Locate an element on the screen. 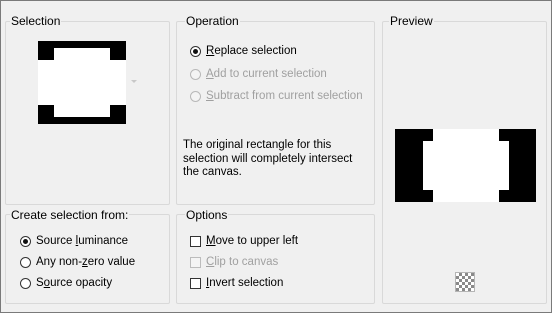  preview-white-vertical is located at coordinates (466, 165).